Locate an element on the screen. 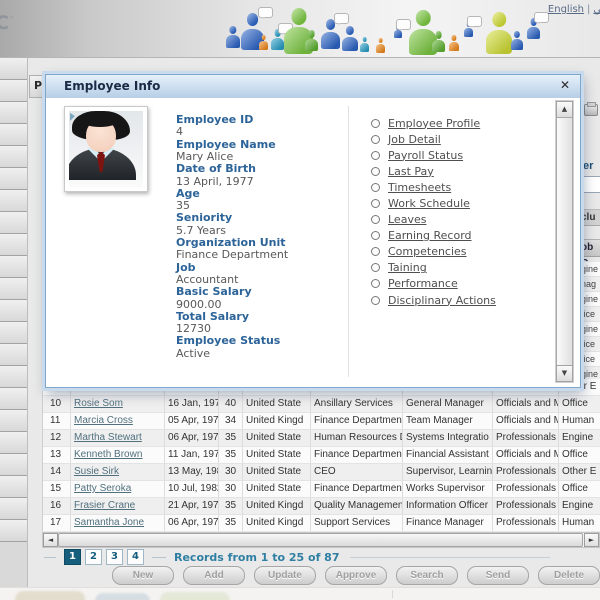 The width and height of the screenshot is (600, 600). button-approve: Approve is located at coordinates (356, 575).